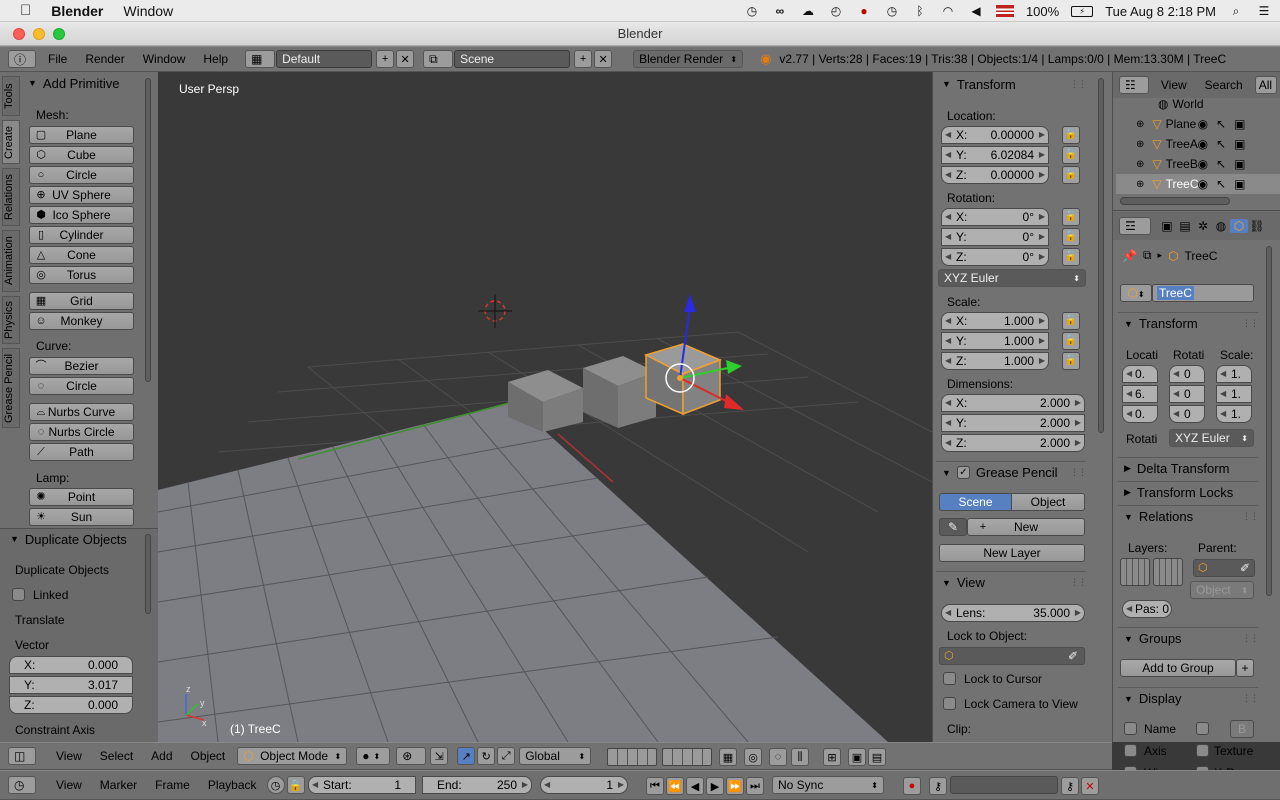 This screenshot has height=800, width=1280. I want to click on n-panel-scrollbar, so click(1101, 255).